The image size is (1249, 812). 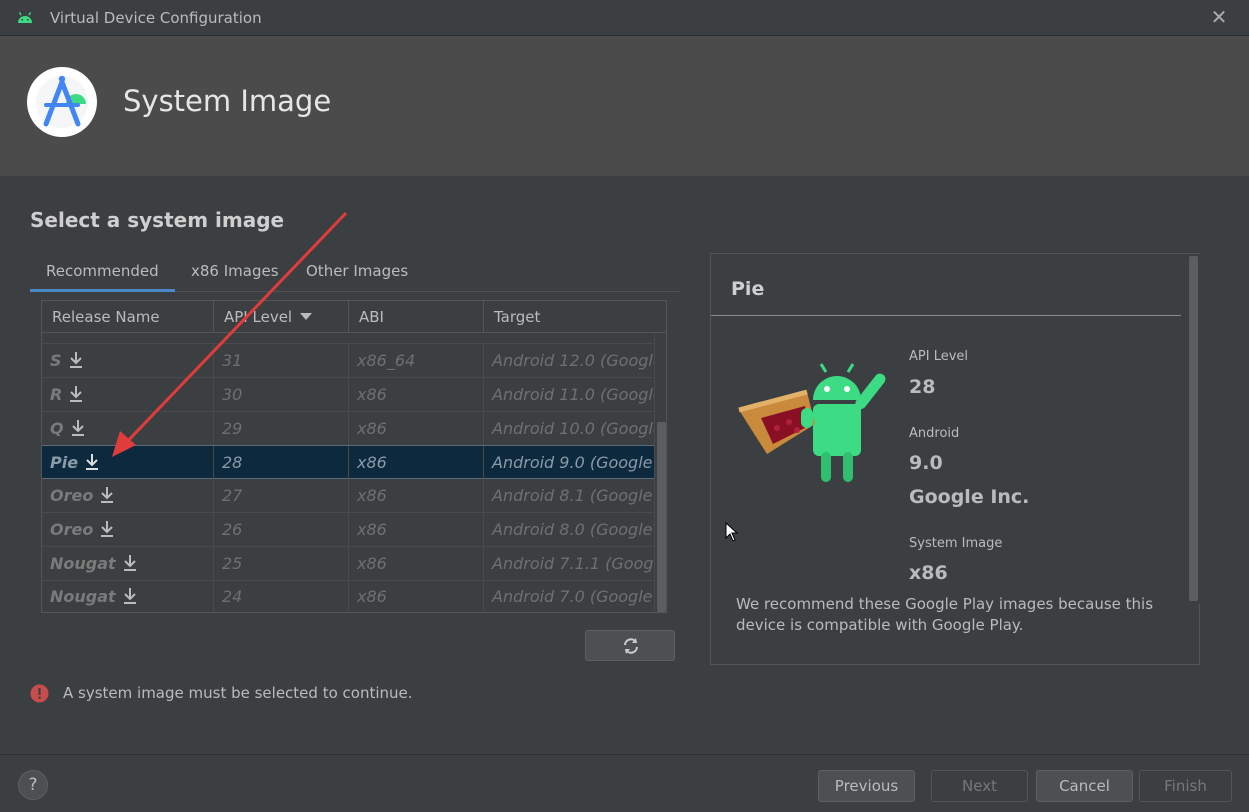 I want to click on tab-other-images: Other Images, so click(x=357, y=274).